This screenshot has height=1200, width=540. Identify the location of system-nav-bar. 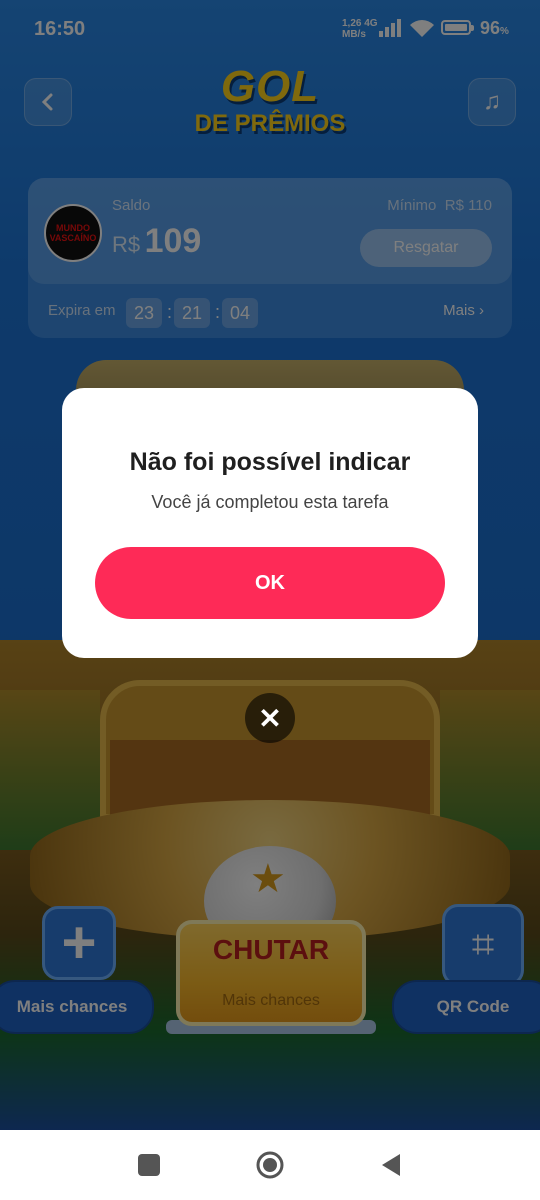
(270, 1165).